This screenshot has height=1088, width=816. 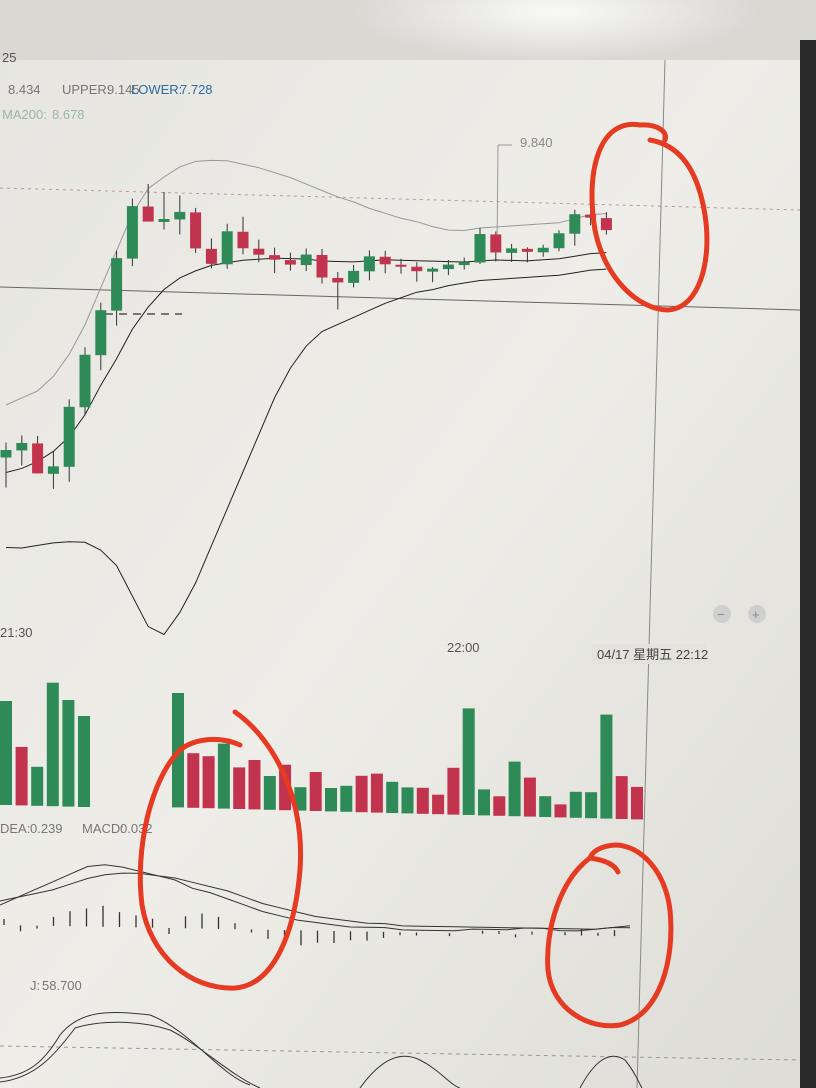 I want to click on right-bezel, so click(x=808, y=564).